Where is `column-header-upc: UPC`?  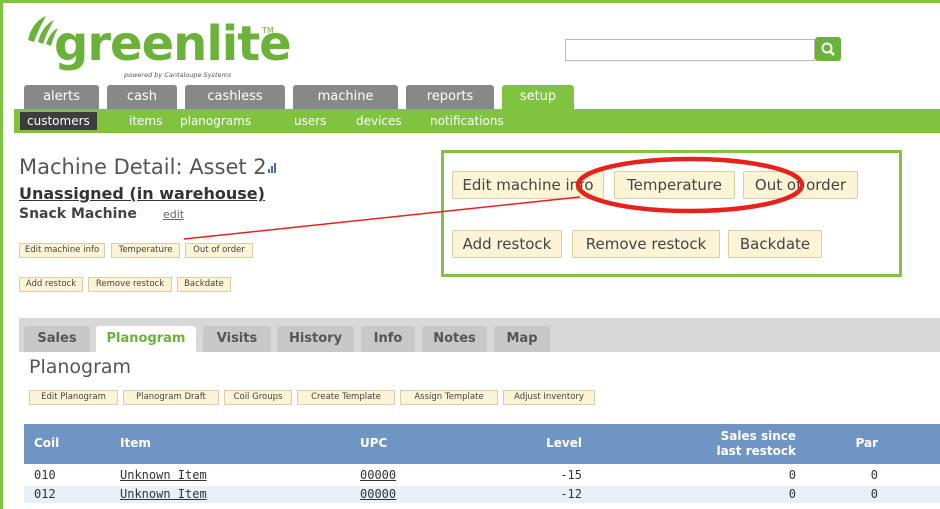
column-header-upc: UPC is located at coordinates (373, 443).